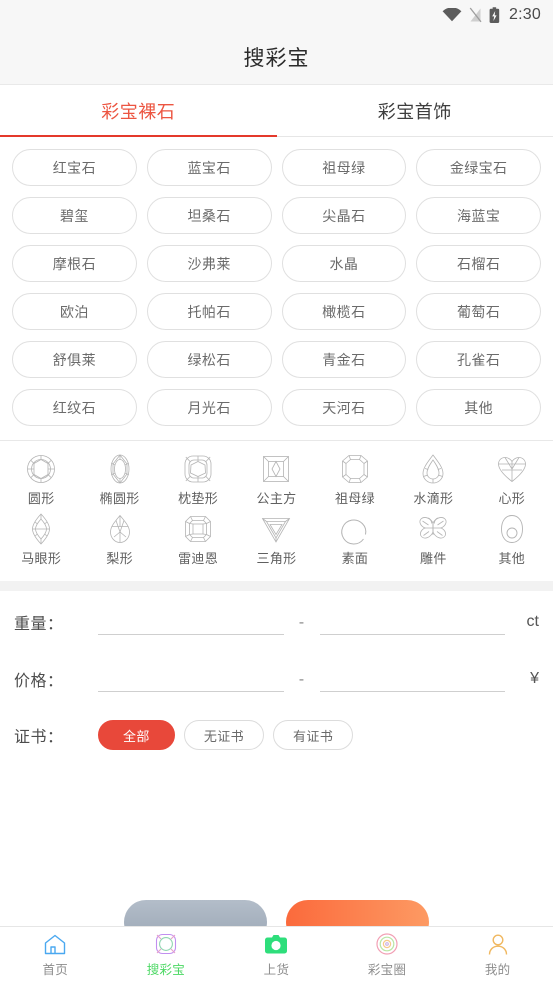 The width and height of the screenshot is (553, 983). What do you see at coordinates (209, 215) in the screenshot?
I see `gem-chip-tanzanite: 坦桑石` at bounding box center [209, 215].